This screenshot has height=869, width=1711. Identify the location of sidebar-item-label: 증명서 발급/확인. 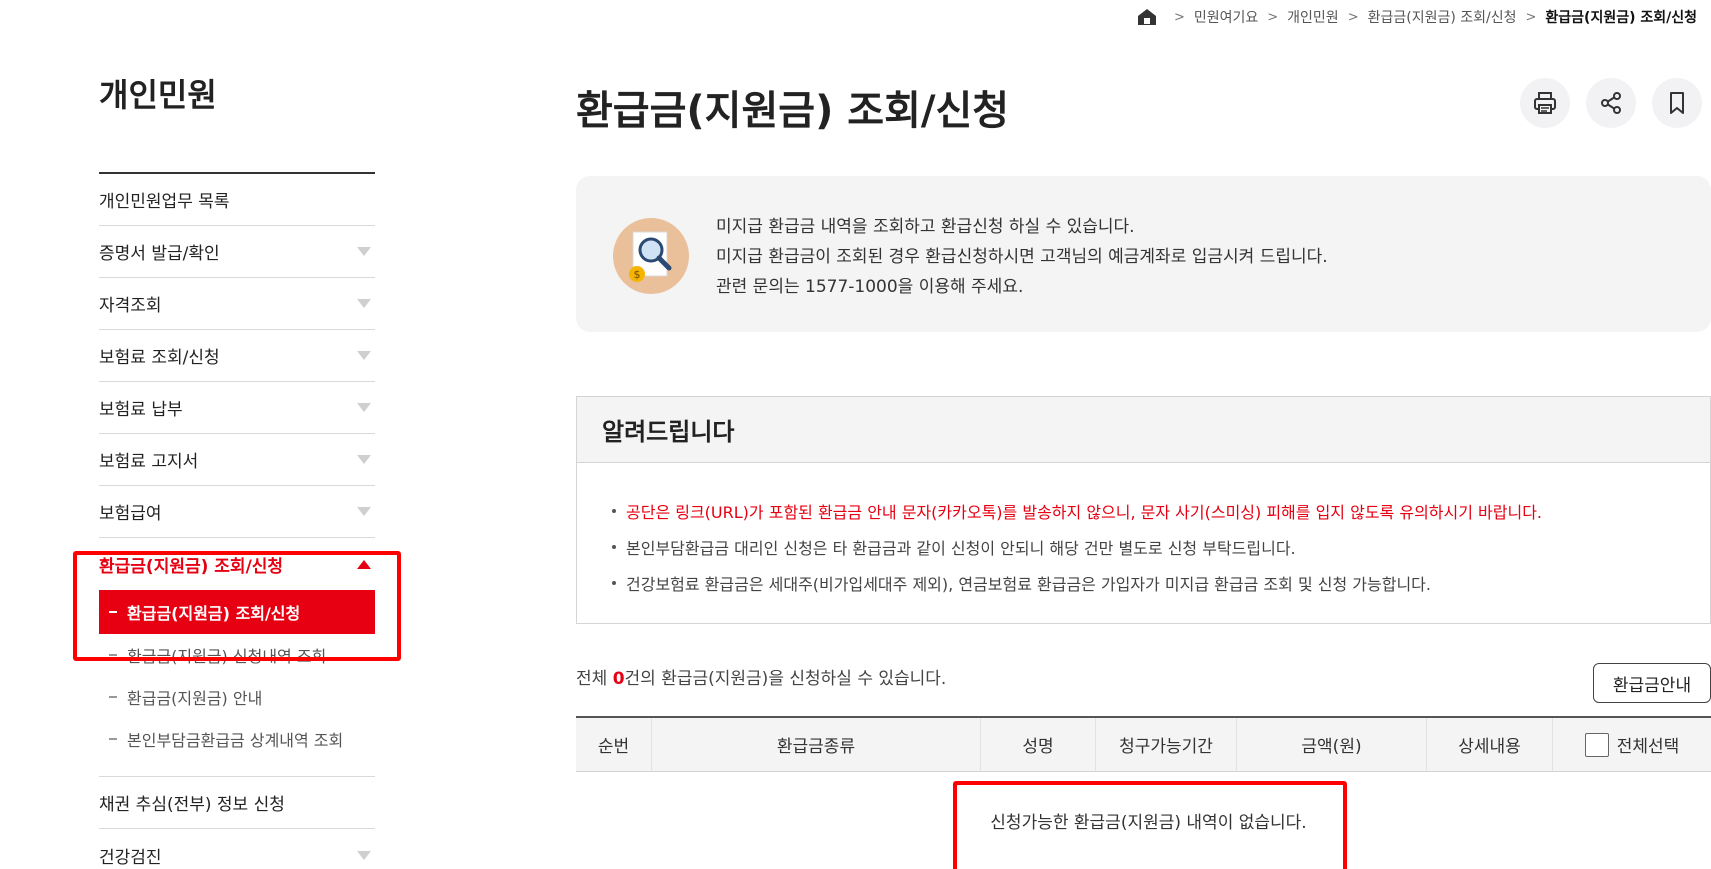
(159, 254).